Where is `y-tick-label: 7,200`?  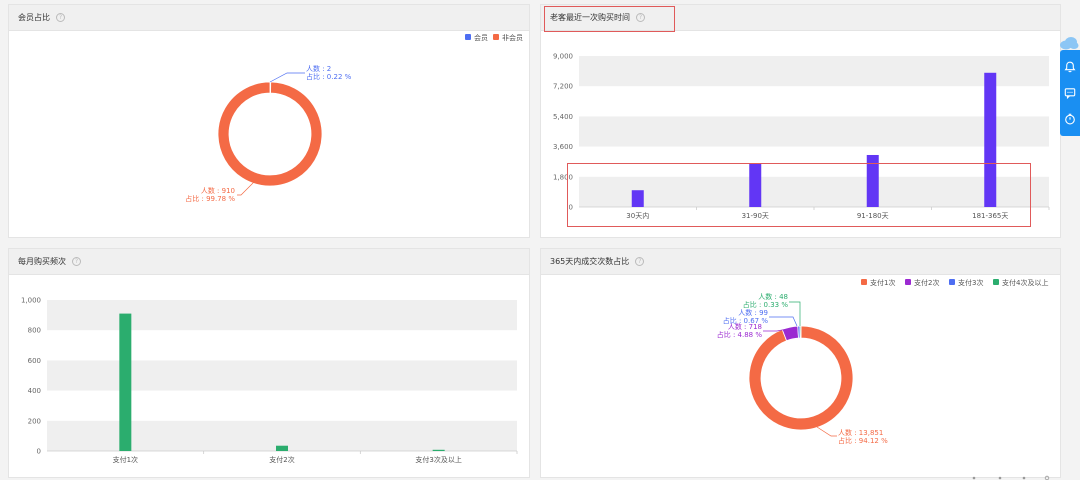
y-tick-label: 7,200 is located at coordinates (563, 87).